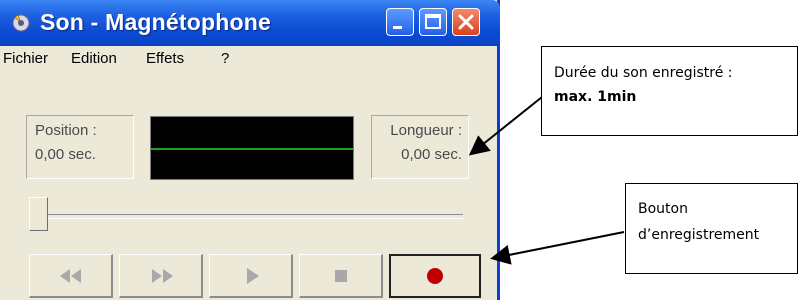  I want to click on duration-callout-line1: Durée du son enregistré :, so click(643, 73).